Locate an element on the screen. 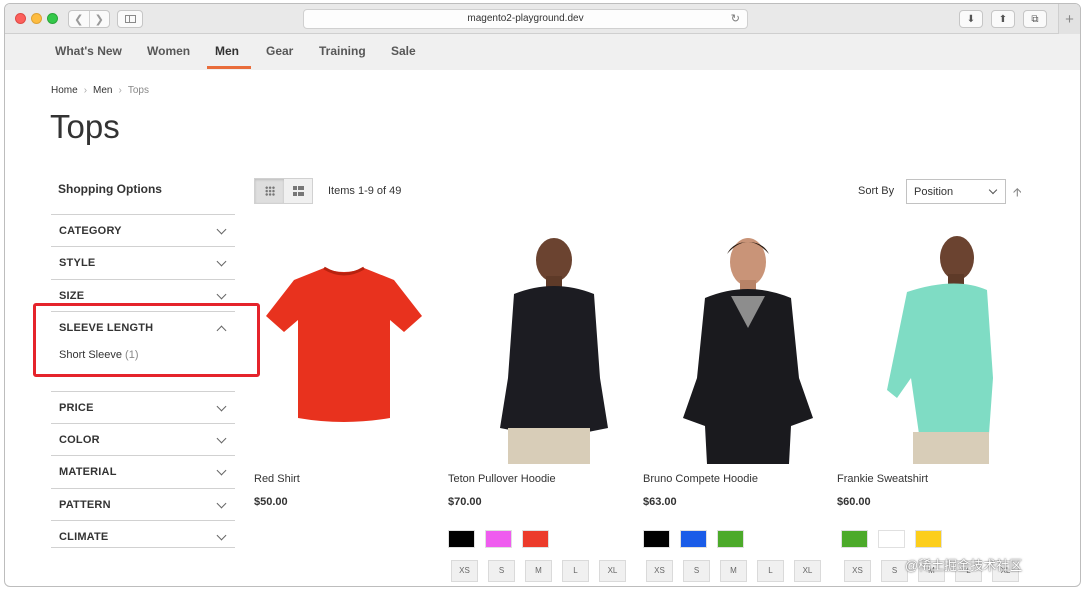 Image resolution: width=1087 pixels, height=593 pixels. filter-style: STYLE is located at coordinates (143, 262).